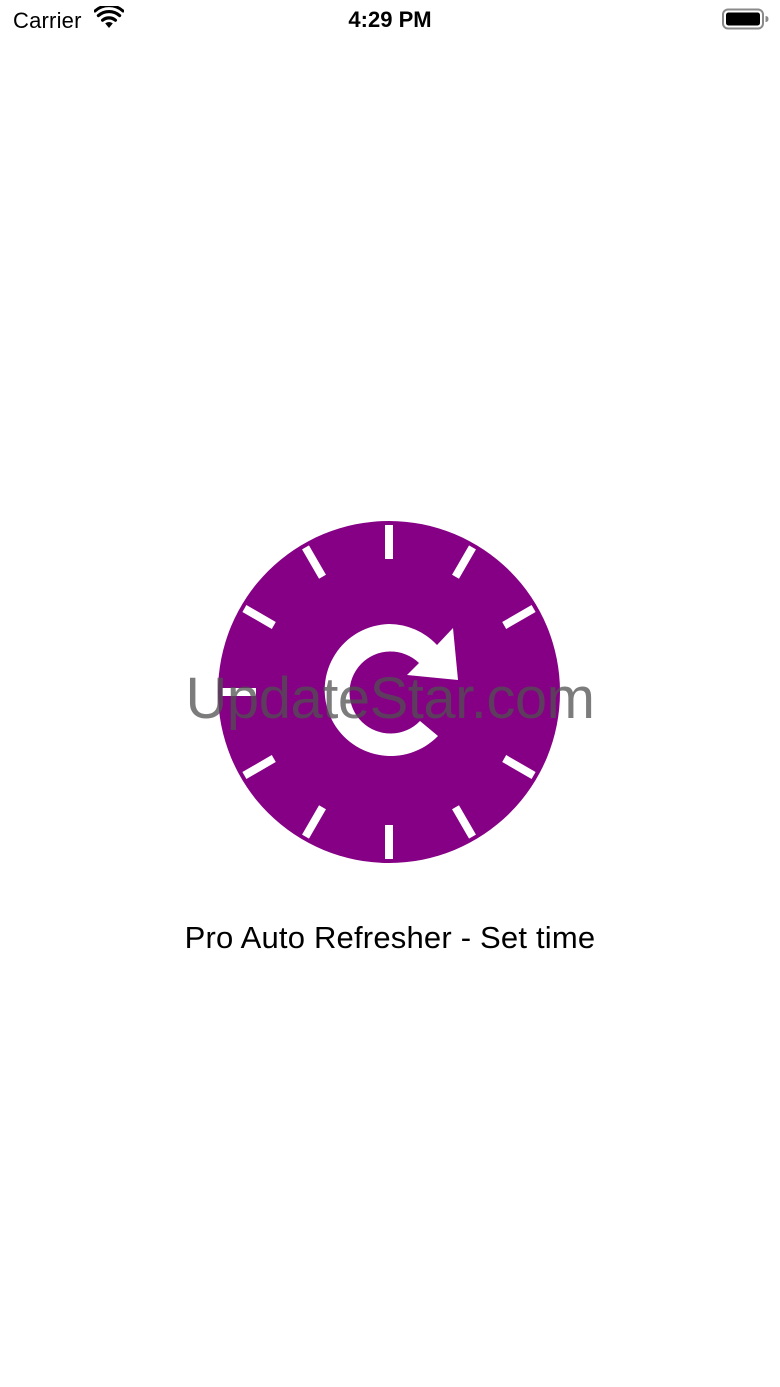 This screenshot has height=1387, width=780. I want to click on battery-icon, so click(745, 19).